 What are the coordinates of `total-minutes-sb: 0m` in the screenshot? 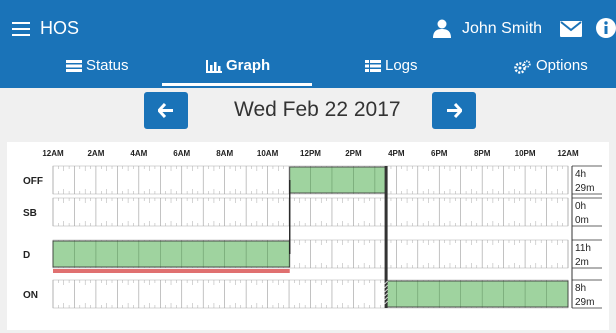 It's located at (582, 220).